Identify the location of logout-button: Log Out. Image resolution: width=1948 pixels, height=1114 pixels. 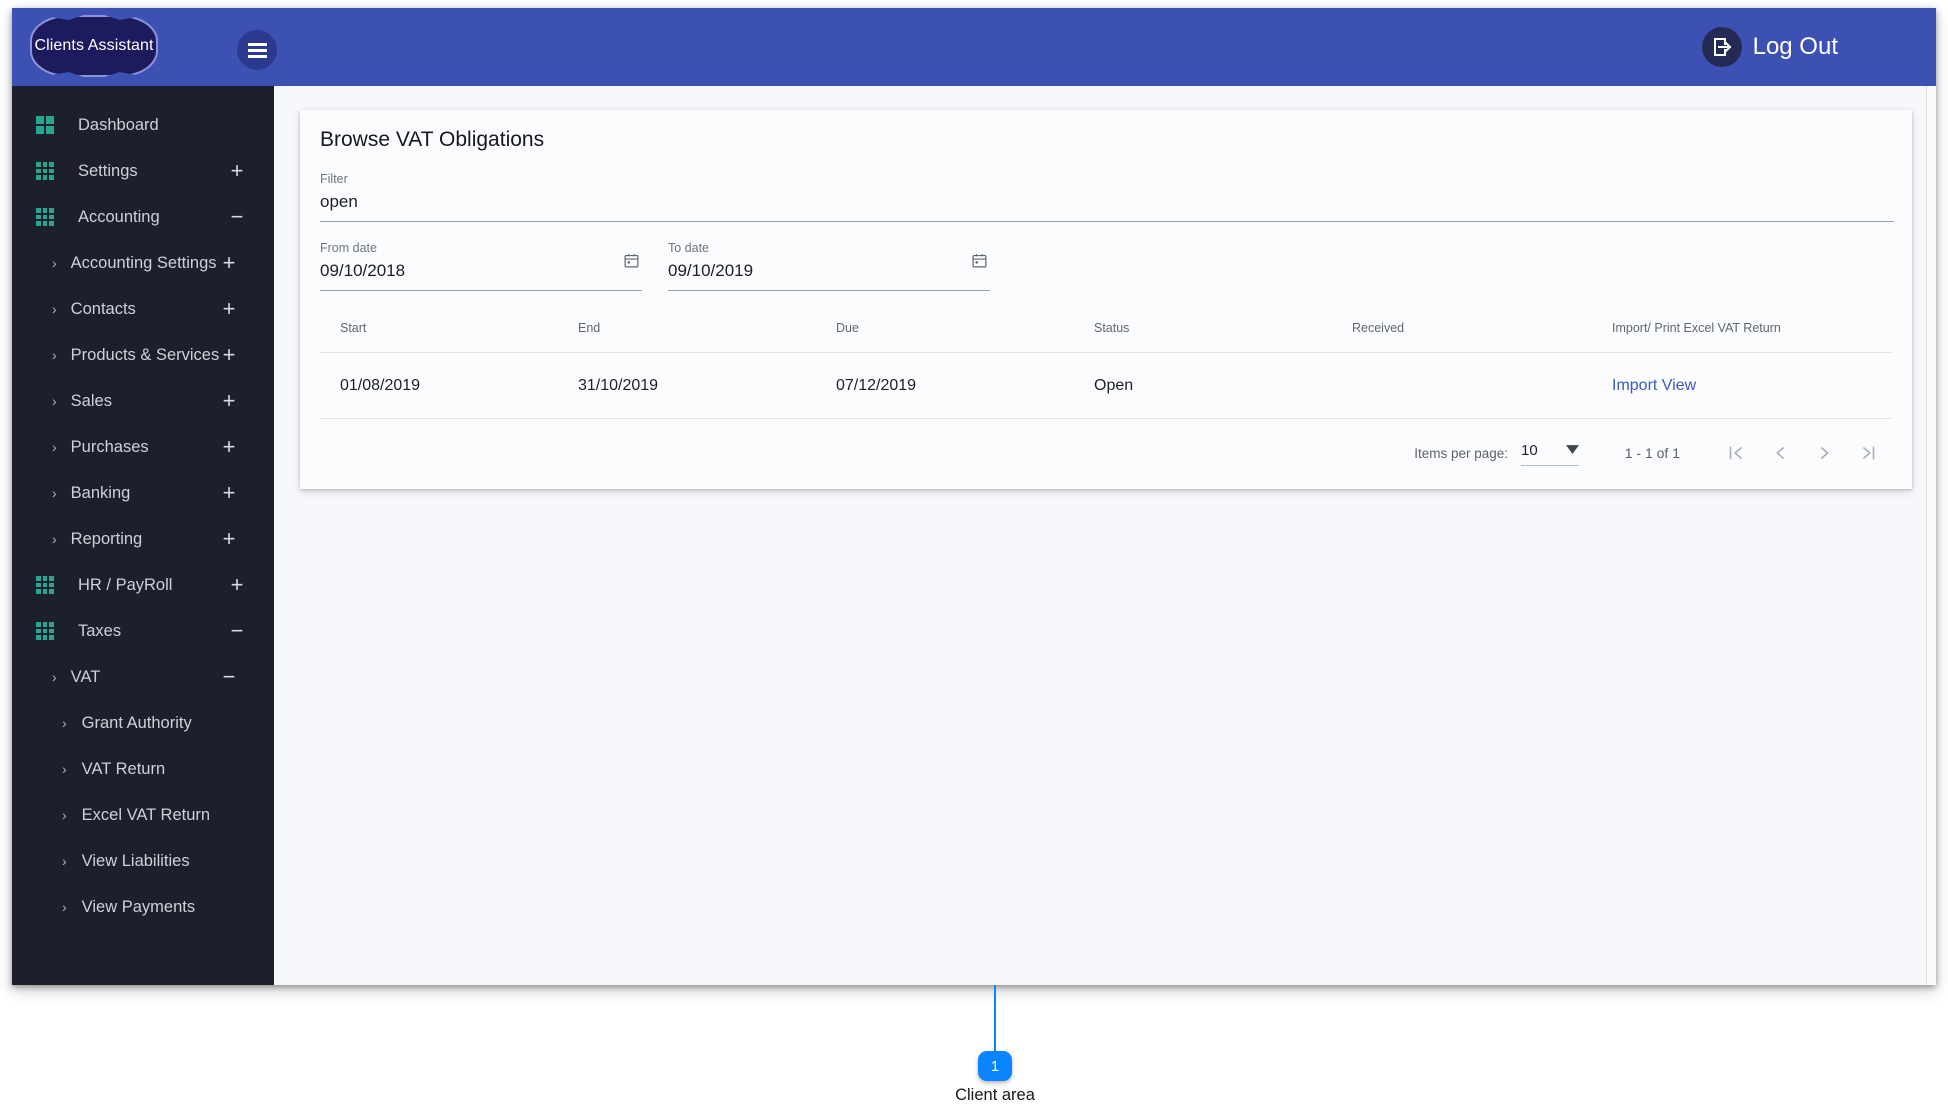
(1769, 47).